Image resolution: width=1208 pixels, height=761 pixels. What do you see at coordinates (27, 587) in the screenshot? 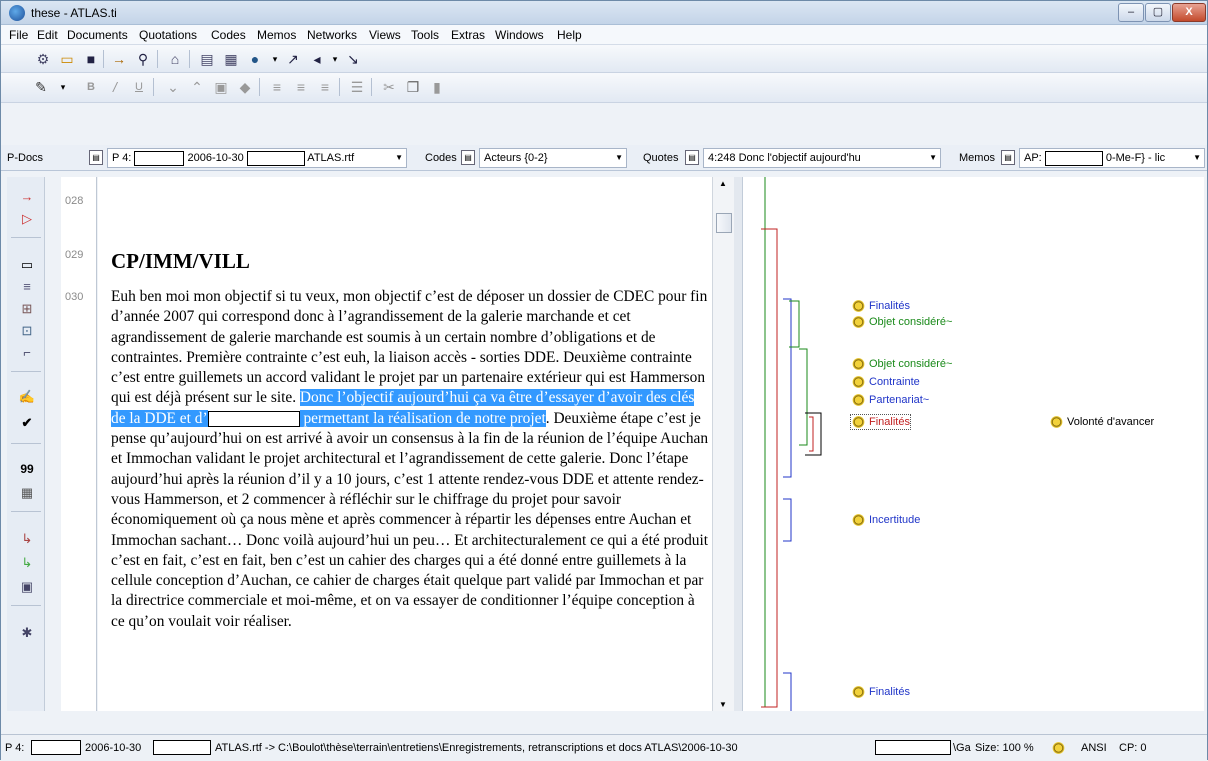
I see `memo-icon: ▣` at bounding box center [27, 587].